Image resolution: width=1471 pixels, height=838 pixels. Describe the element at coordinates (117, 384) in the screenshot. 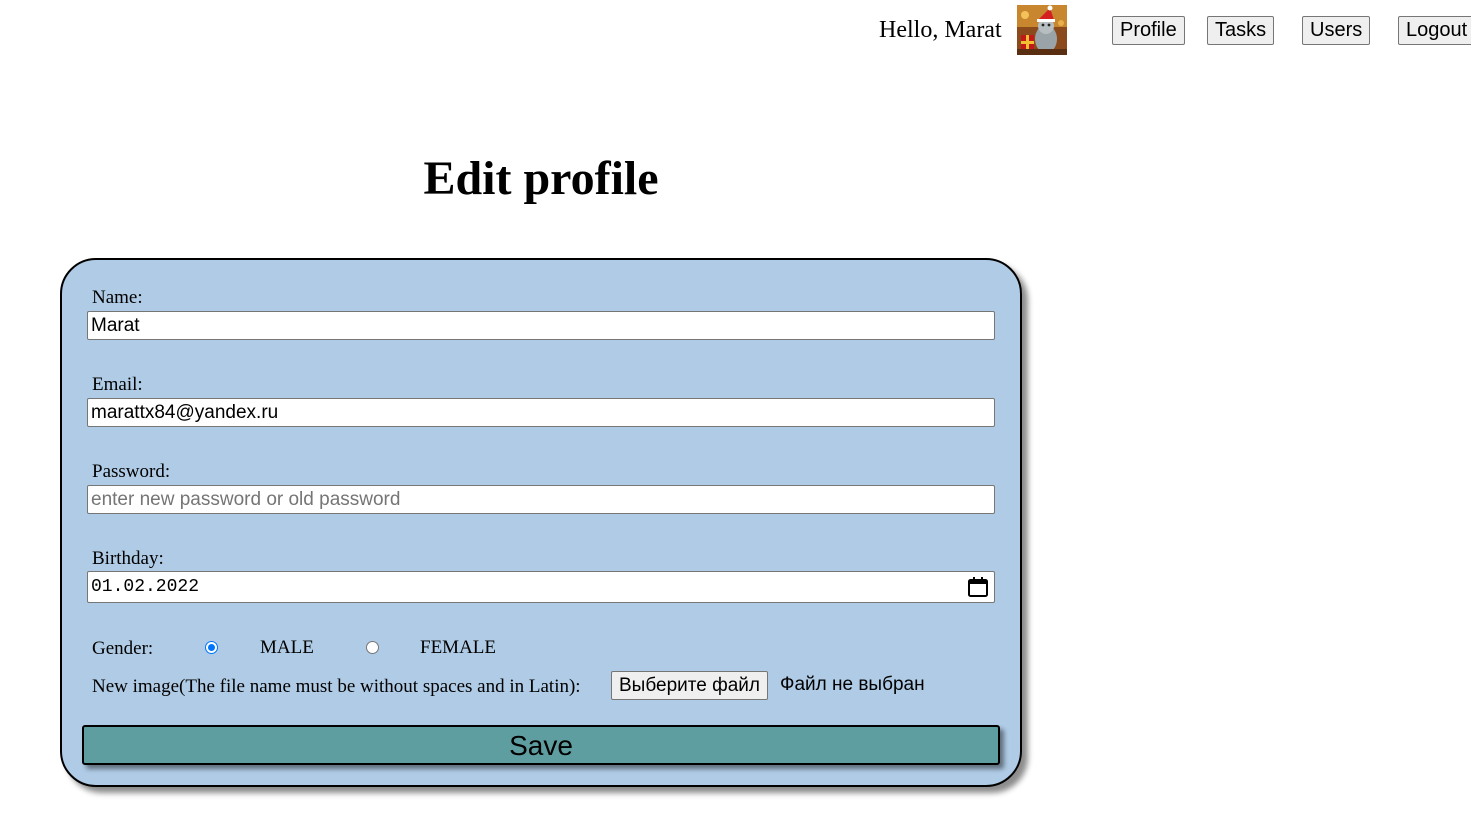

I see `email-label: Email:` at that location.